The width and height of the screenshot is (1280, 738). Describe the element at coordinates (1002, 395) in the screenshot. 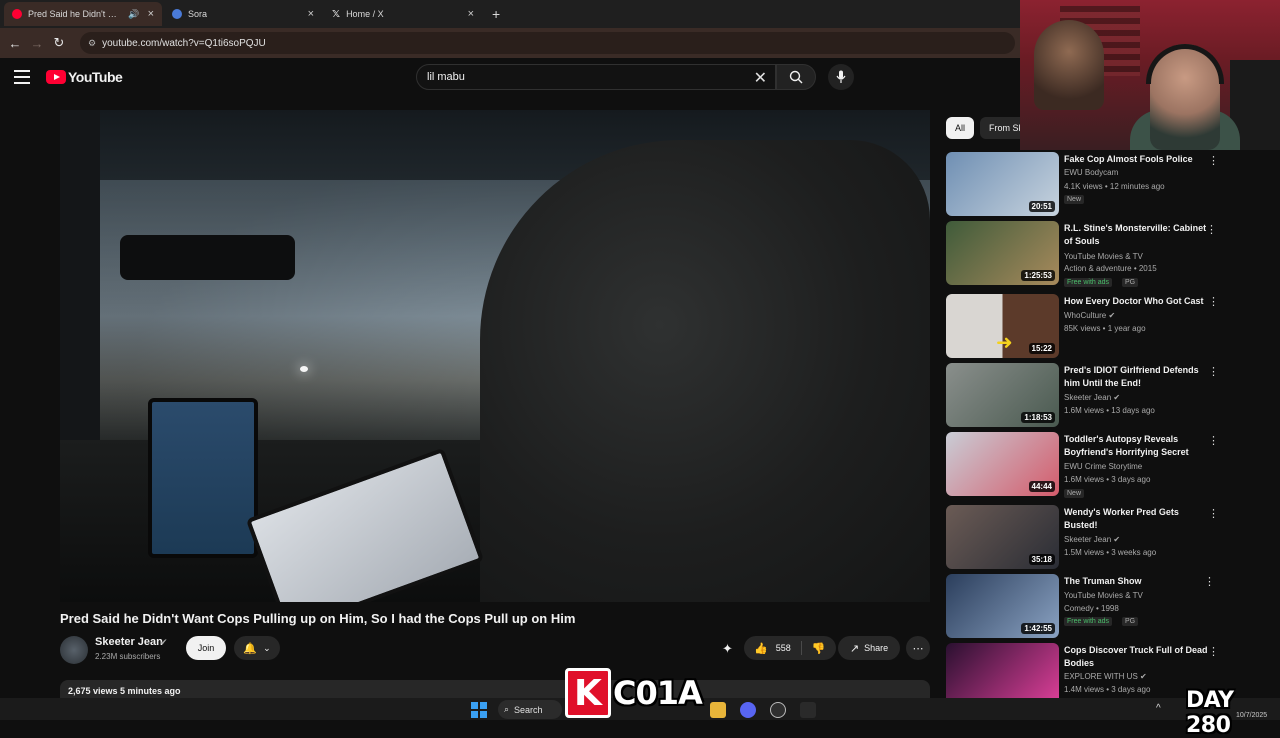

I see `video-thumbnail: 1:18:53` at that location.